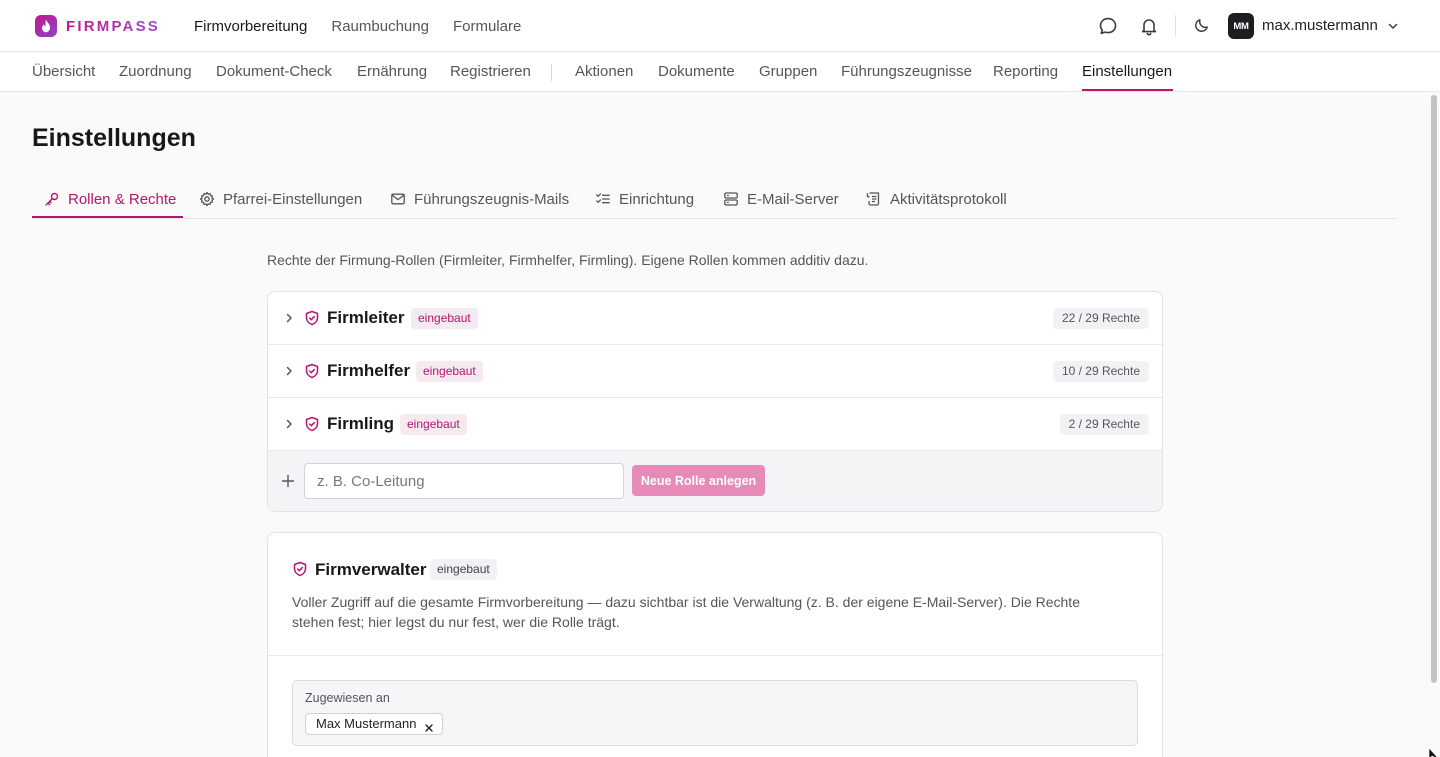  I want to click on brand-logo: FIRMPASS, so click(97, 26).